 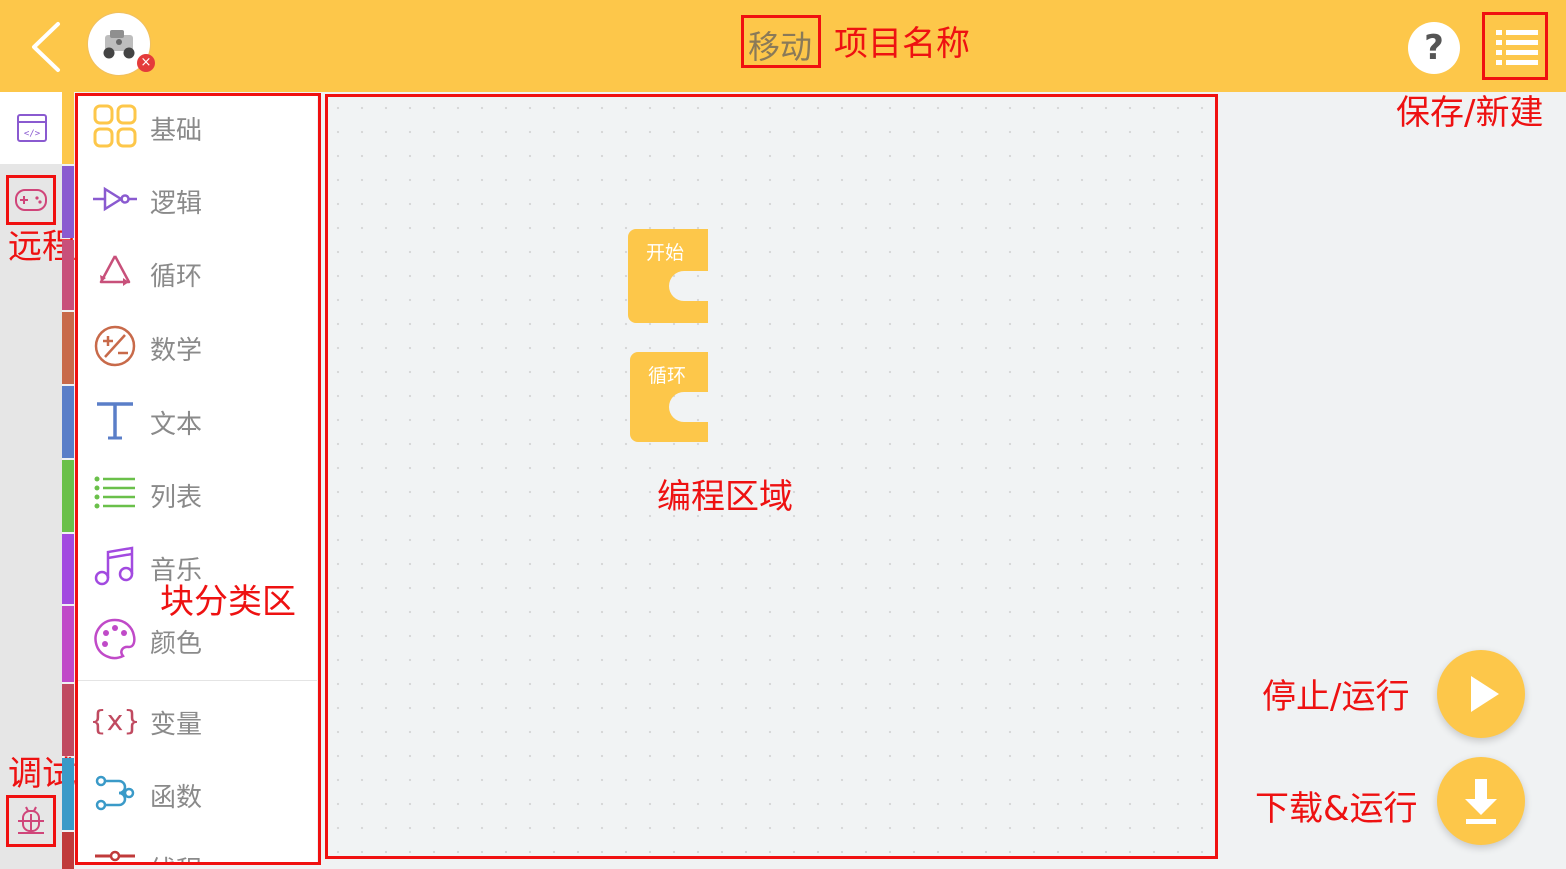 What do you see at coordinates (228, 602) in the screenshot?
I see `palette-annotation: 块分类区` at bounding box center [228, 602].